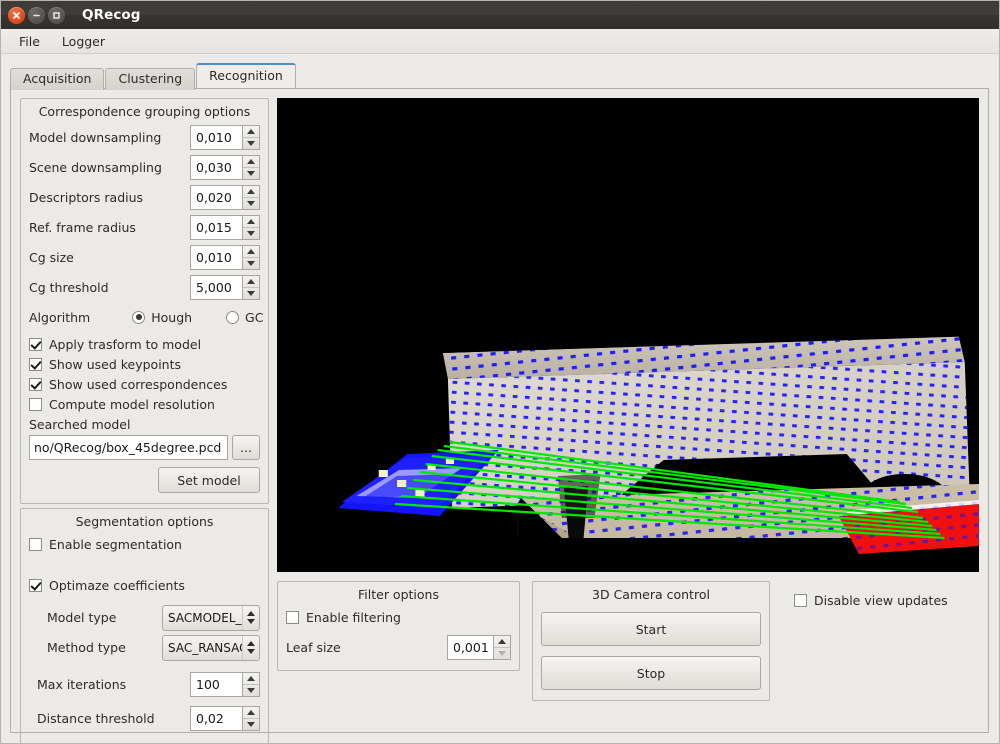  Describe the element at coordinates (250, 617) in the screenshot. I see `chevron-updown-icon` at that location.